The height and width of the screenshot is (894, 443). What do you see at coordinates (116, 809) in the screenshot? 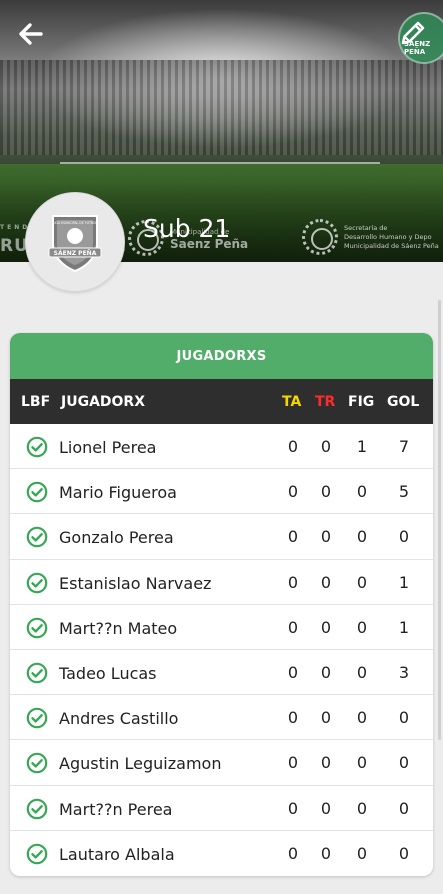
I see `player-name: Mart??n Perea` at bounding box center [116, 809].